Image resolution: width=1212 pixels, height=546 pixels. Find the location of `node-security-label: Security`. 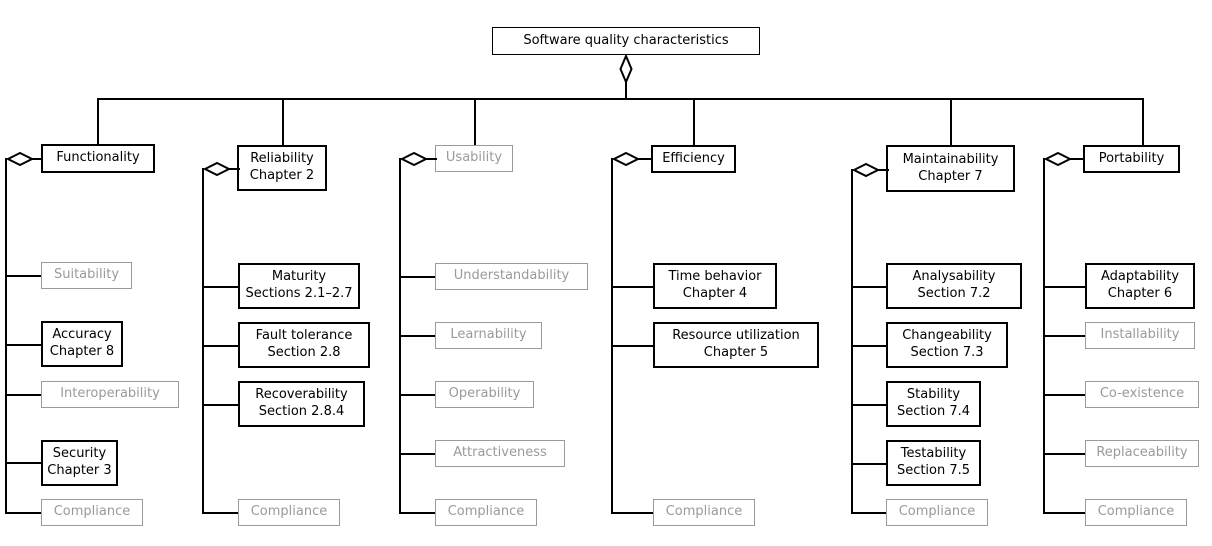

node-security-label: Security is located at coordinates (79, 454).